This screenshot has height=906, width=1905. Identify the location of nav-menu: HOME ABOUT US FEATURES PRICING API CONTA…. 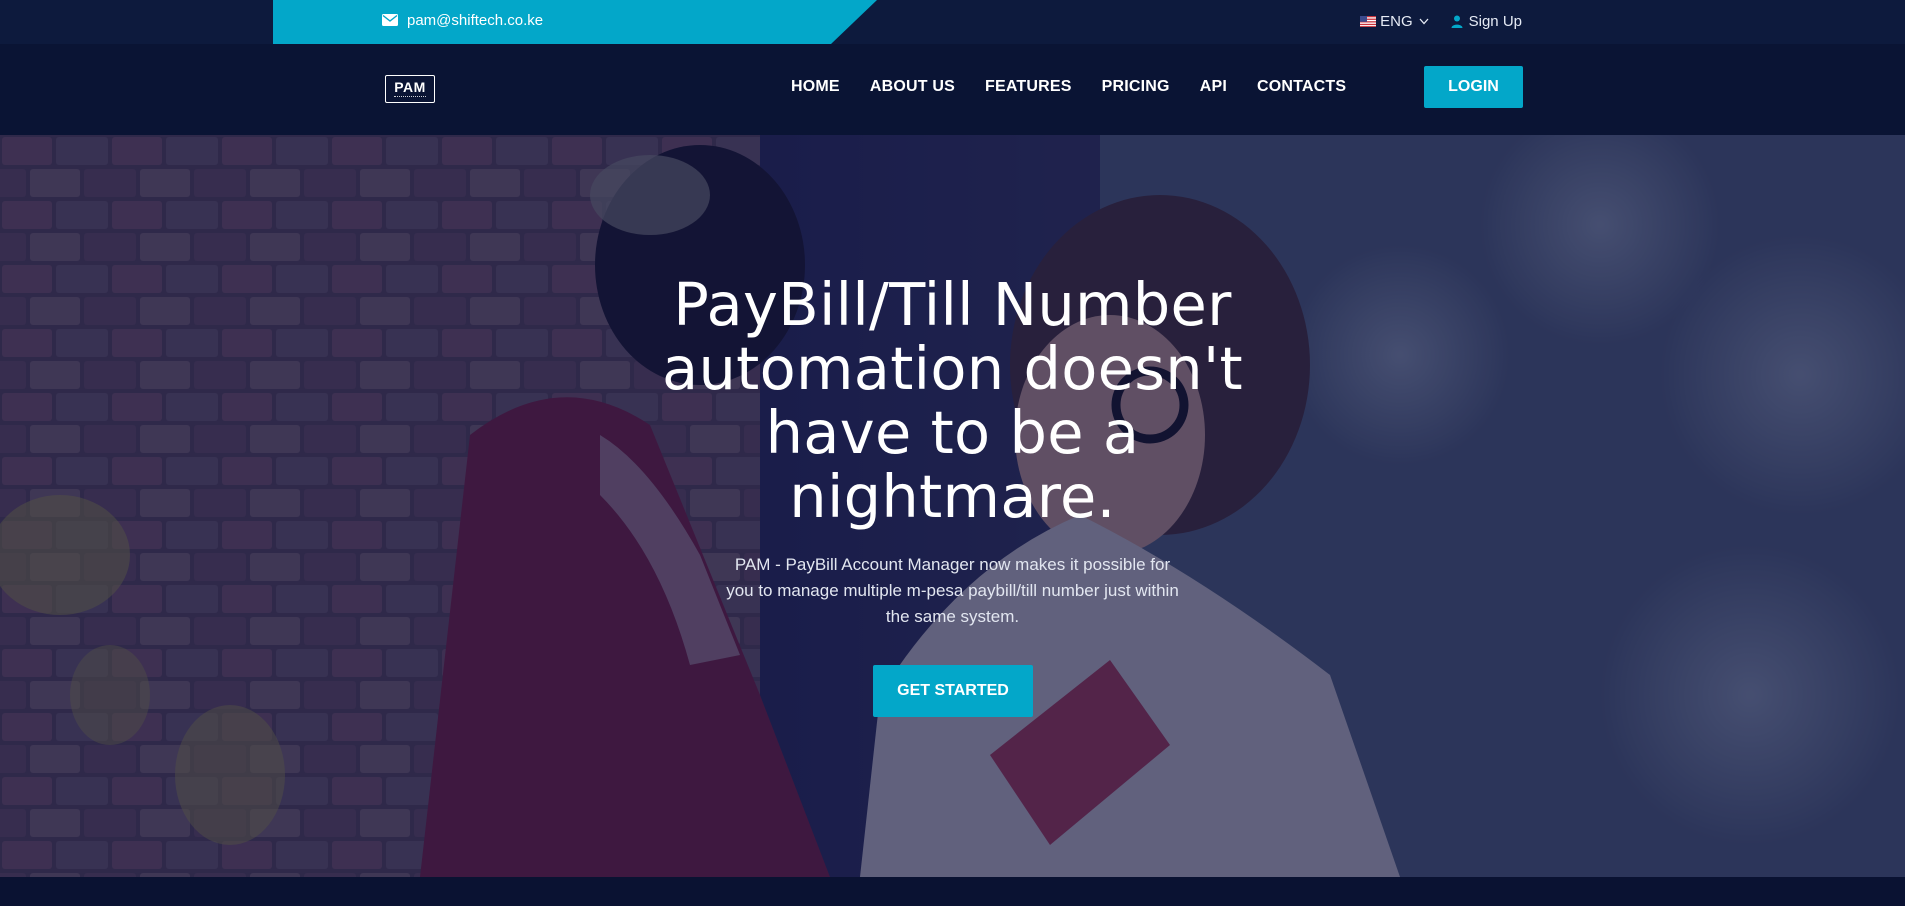
(1068, 87).